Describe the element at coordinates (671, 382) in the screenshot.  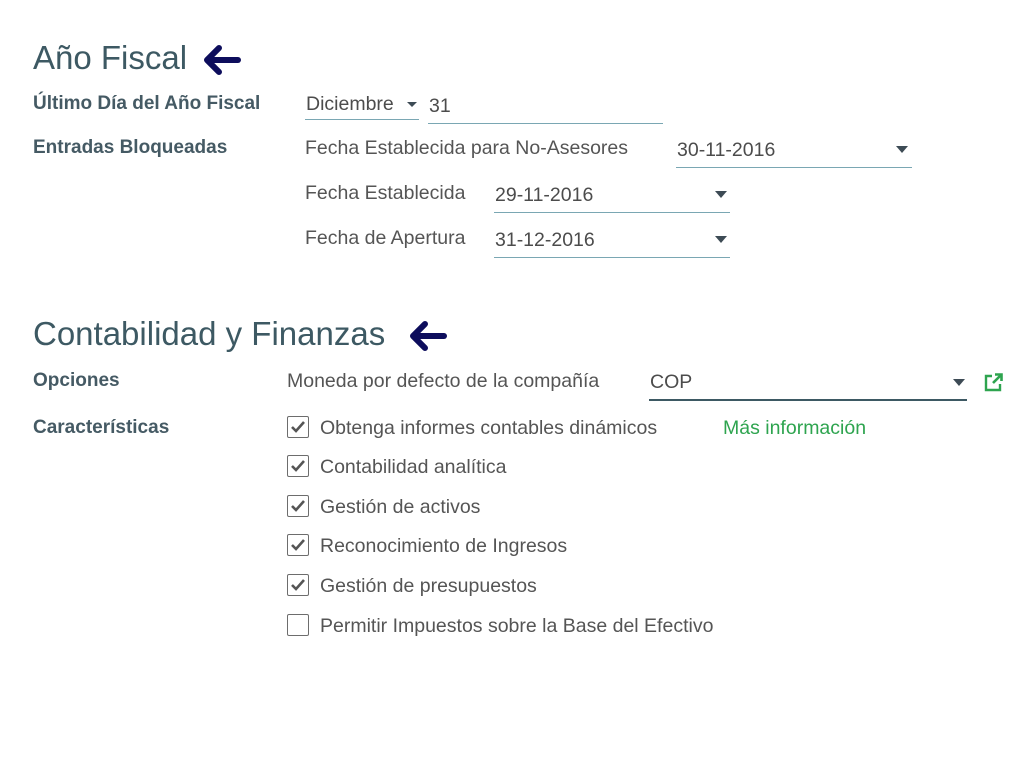
I see `currency-value: COP` at that location.